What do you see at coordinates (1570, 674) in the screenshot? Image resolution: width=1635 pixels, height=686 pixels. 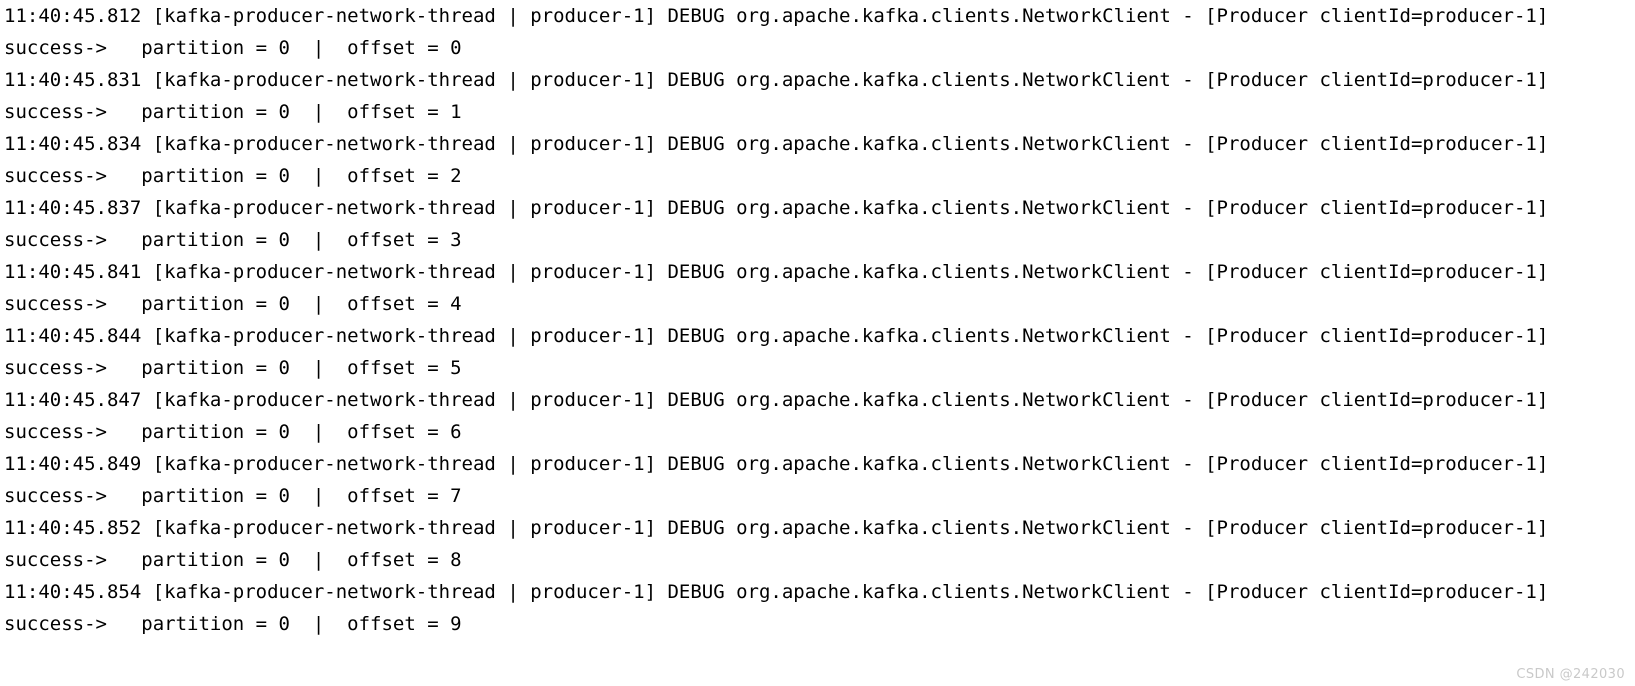 I see `csdn-watermark: CSDN @242030` at bounding box center [1570, 674].